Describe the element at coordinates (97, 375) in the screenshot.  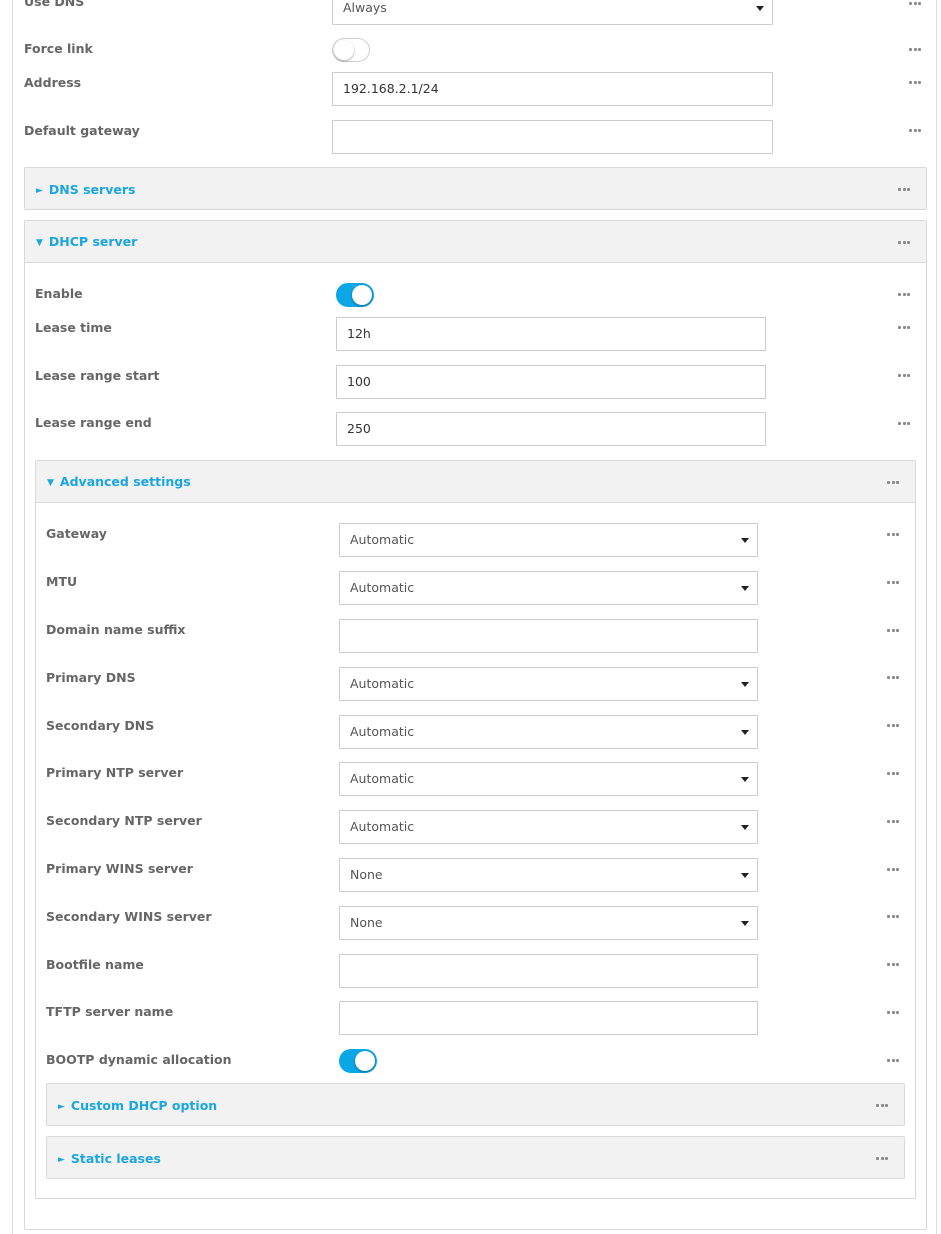
I see `lease-range-start-label: Lease range start` at that location.